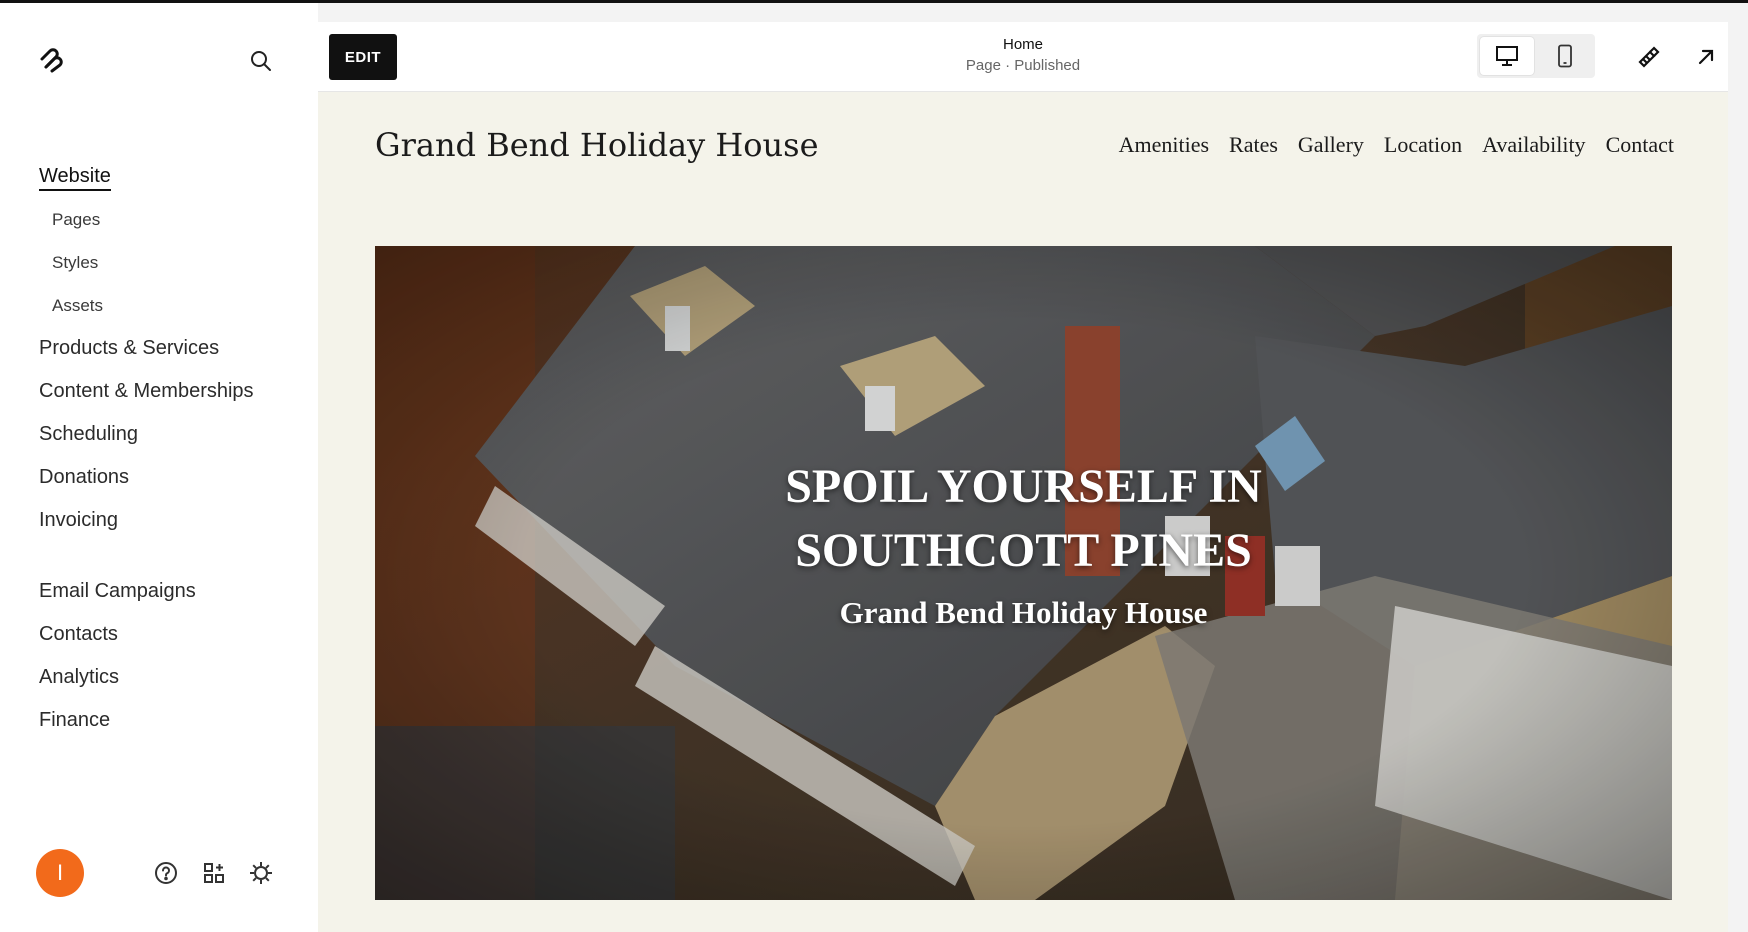  I want to click on sidebar-item-content-memberships: Content & Memberships, so click(146, 391).